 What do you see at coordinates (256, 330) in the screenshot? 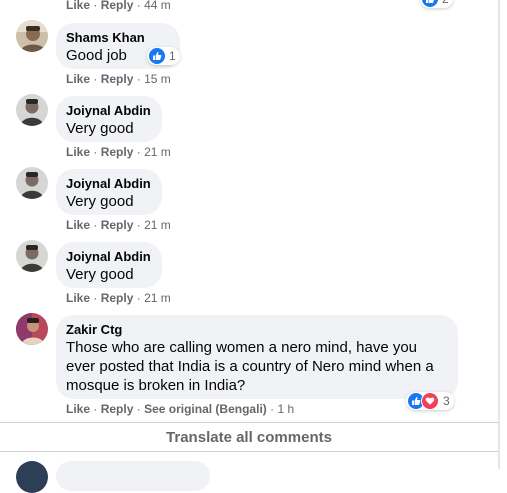
I see `comment-author: Zakir Ctg` at bounding box center [256, 330].